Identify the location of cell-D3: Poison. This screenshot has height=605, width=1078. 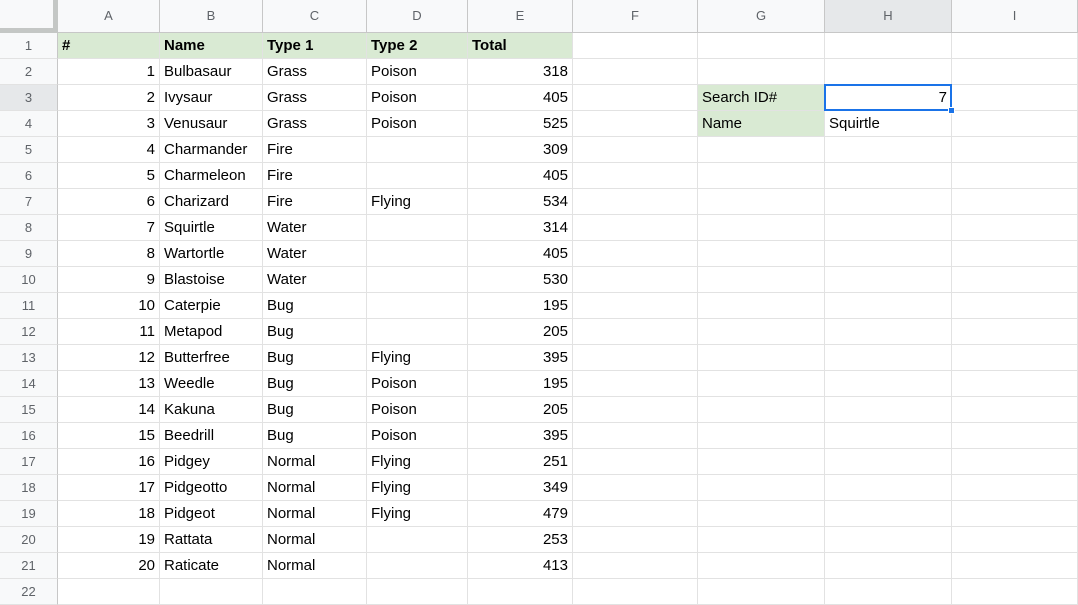
(417, 98).